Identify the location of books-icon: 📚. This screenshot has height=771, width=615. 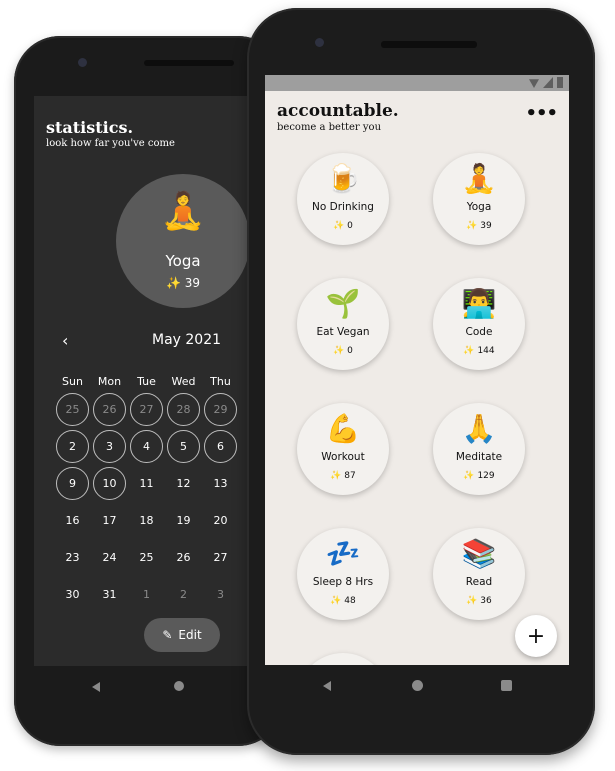
(479, 553).